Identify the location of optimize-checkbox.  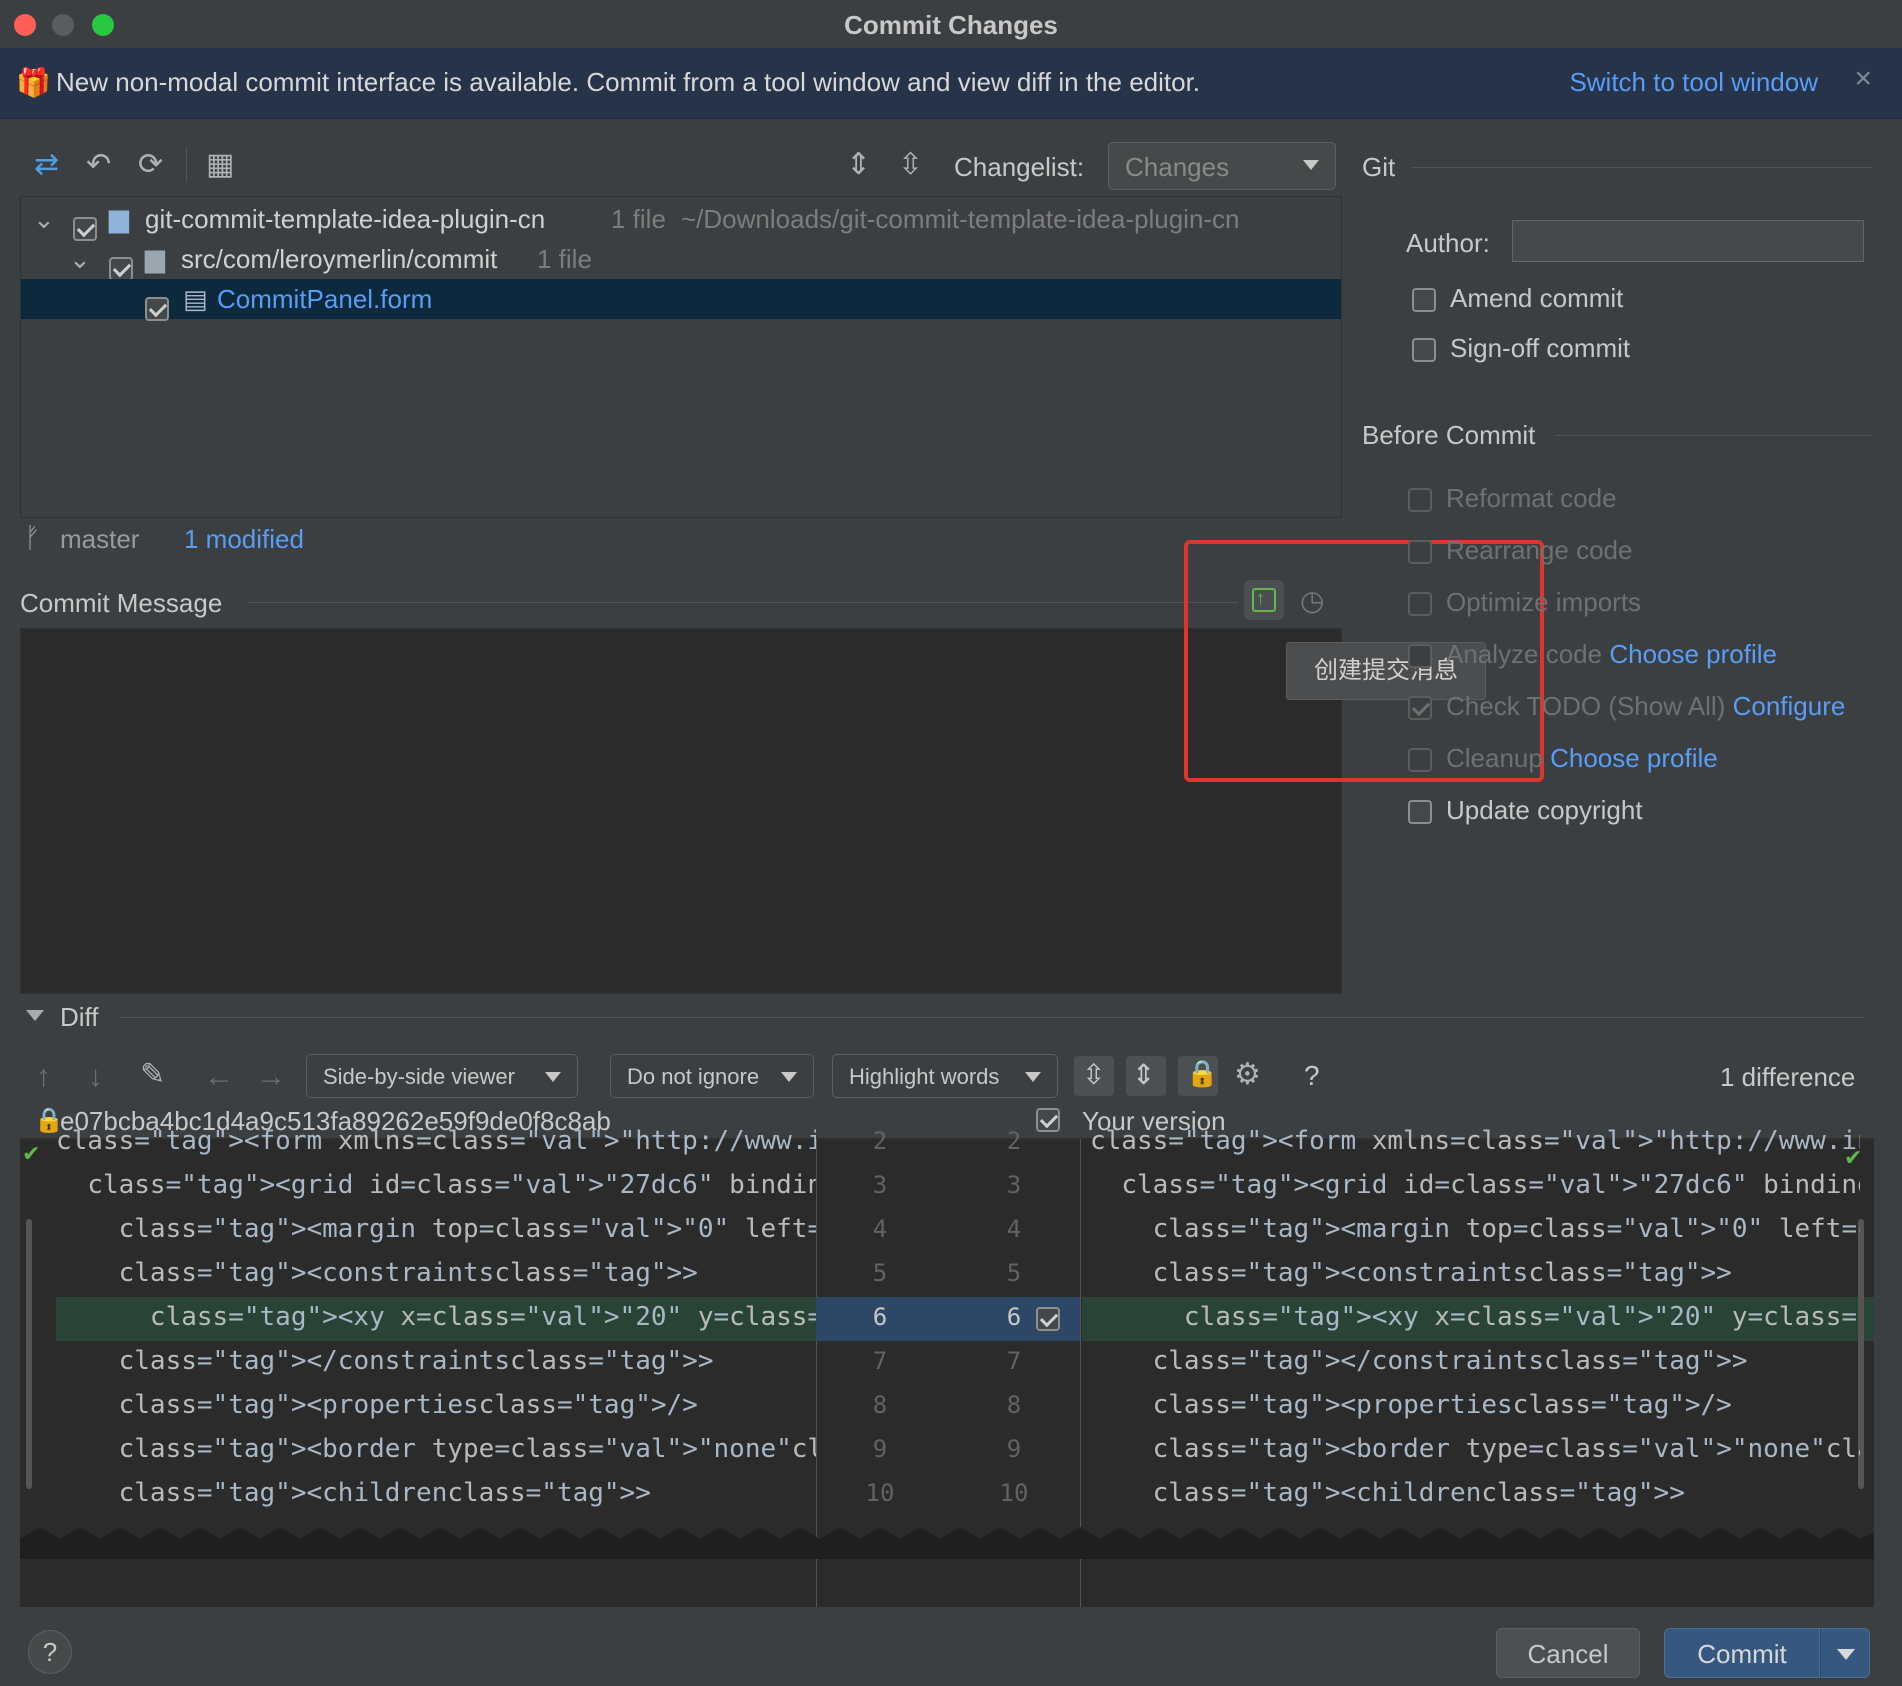
(1420, 604).